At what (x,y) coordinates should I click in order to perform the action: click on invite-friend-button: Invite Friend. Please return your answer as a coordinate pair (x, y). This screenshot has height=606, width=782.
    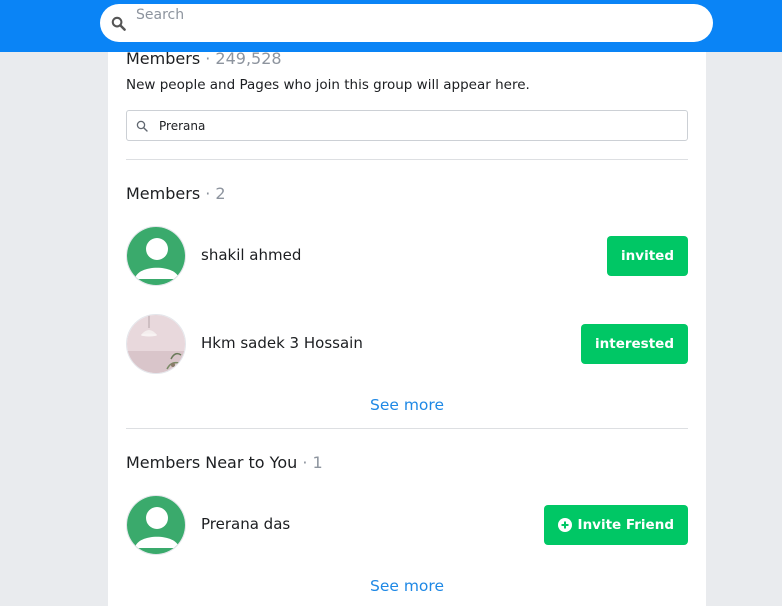
    Looking at the image, I should click on (615, 525).